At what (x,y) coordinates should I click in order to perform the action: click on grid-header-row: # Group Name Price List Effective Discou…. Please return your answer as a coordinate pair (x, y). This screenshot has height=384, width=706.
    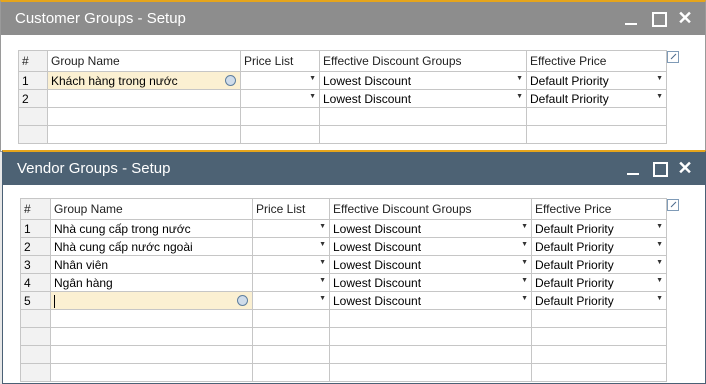
    Looking at the image, I should click on (343, 209).